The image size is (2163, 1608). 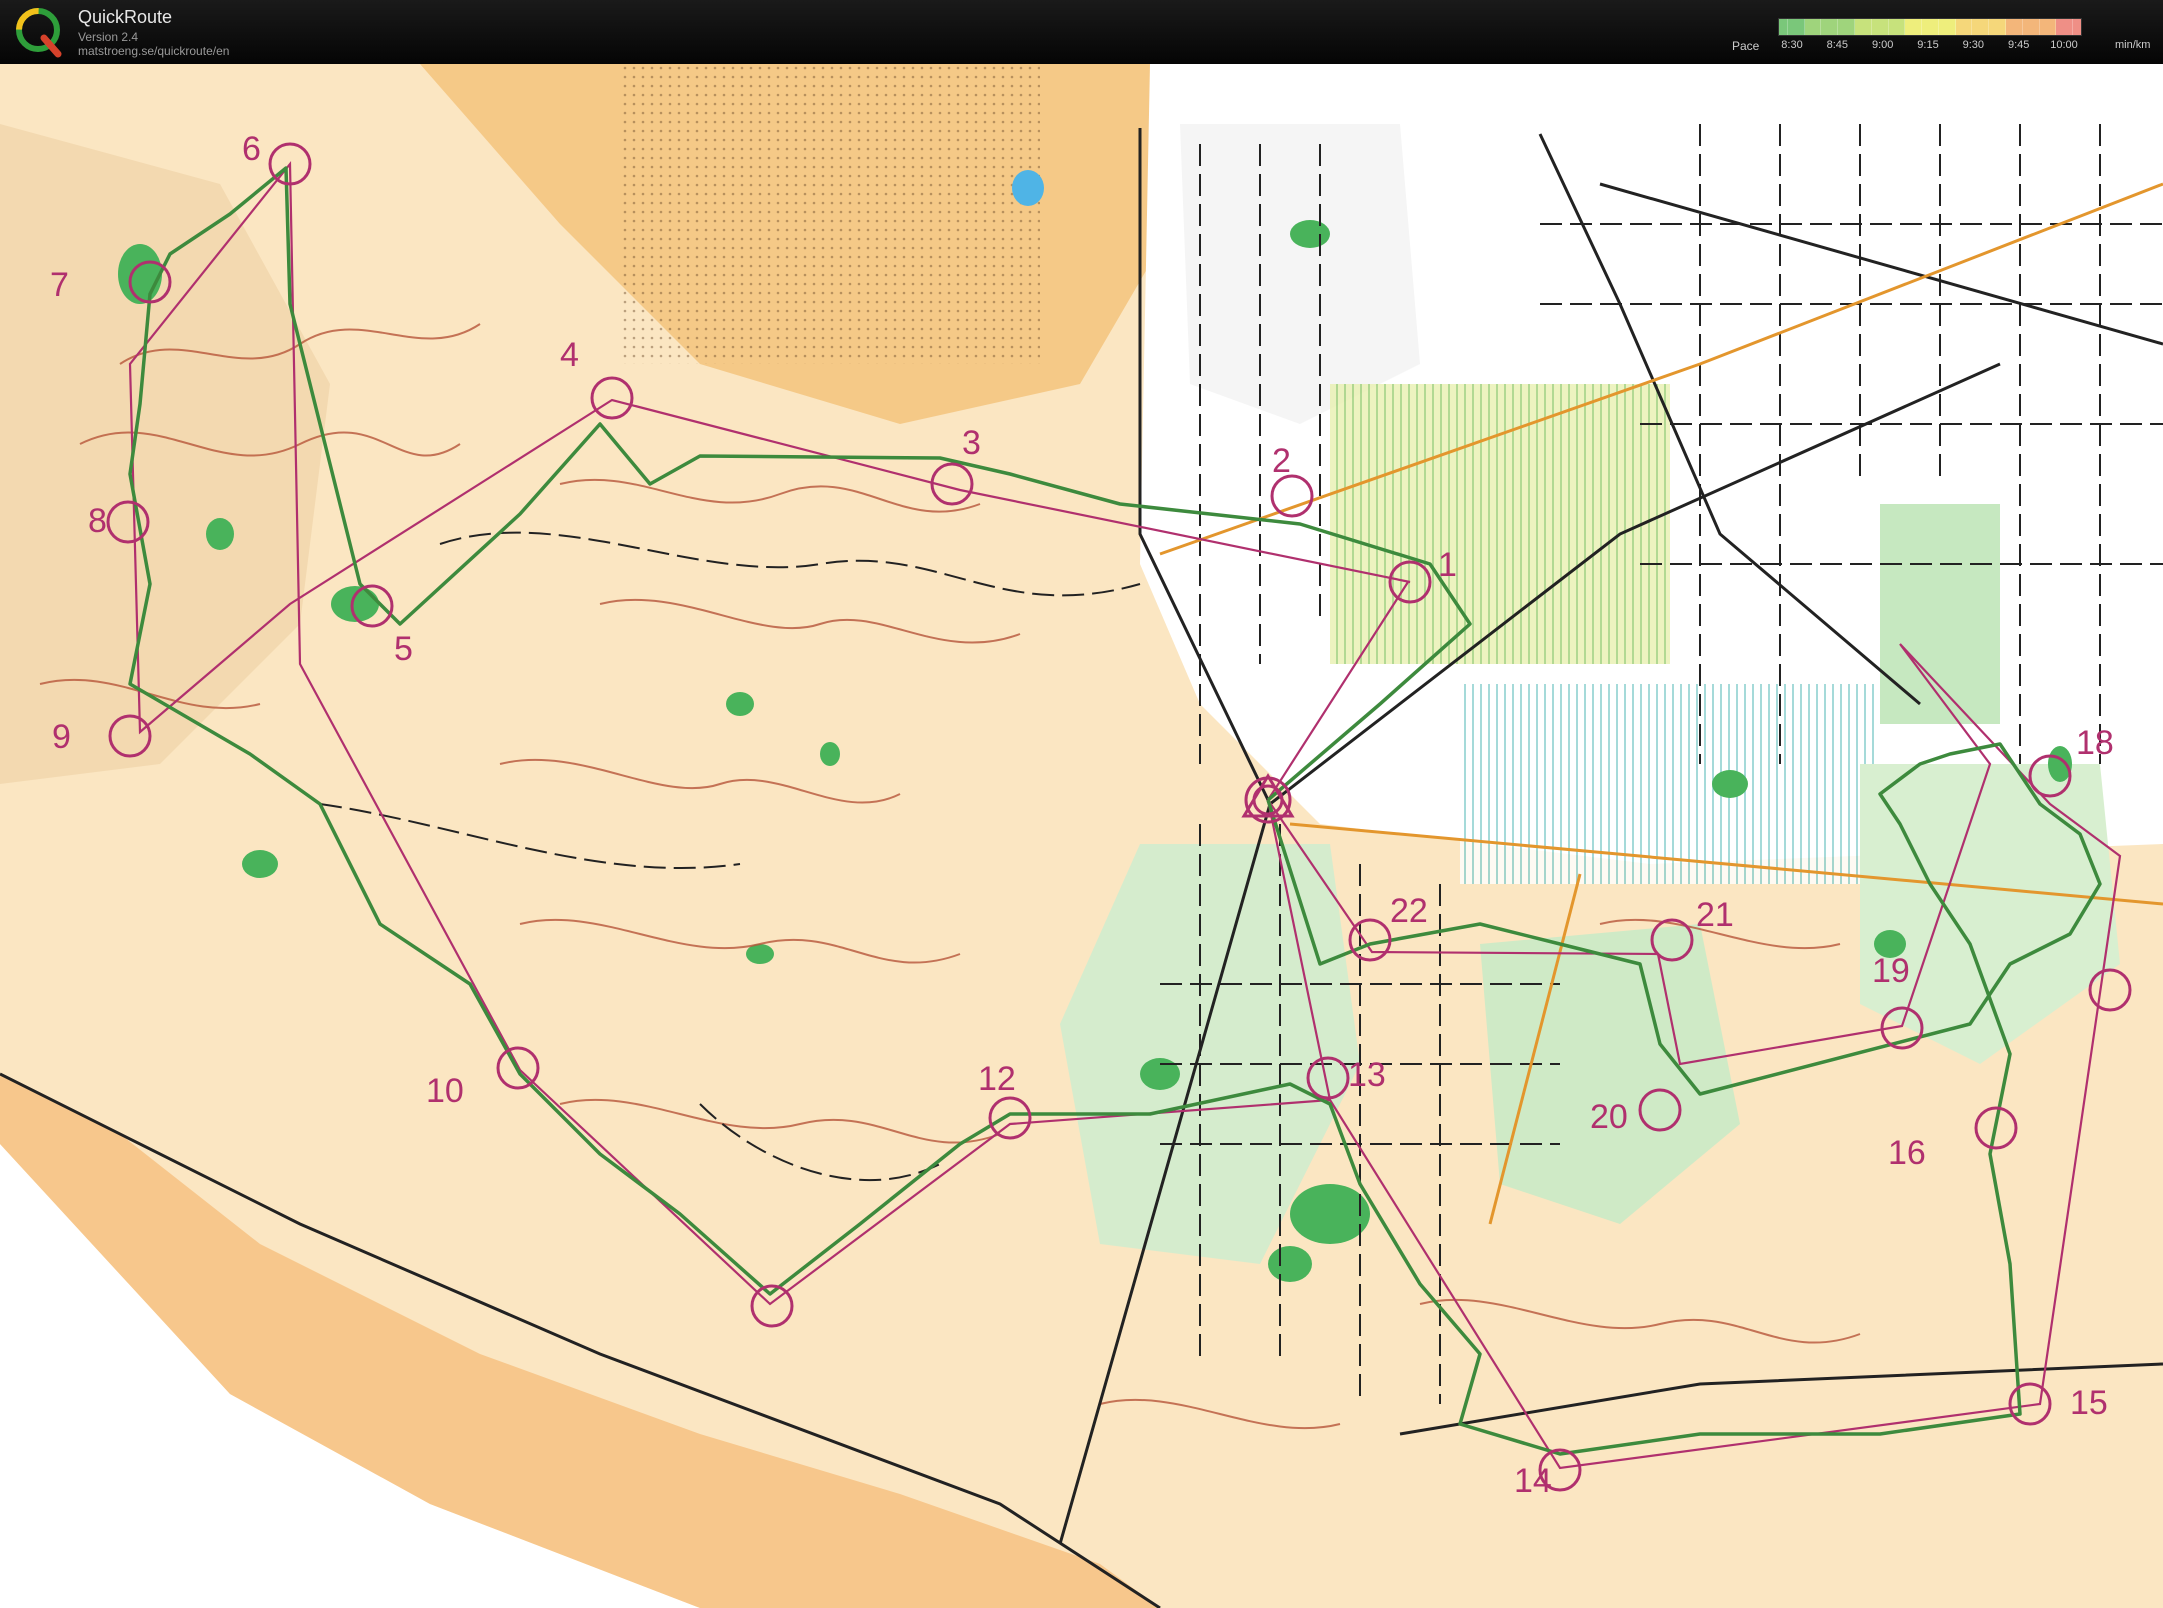 I want to click on app-url: matstroeng.se/quickroute/en, so click(x=153, y=51).